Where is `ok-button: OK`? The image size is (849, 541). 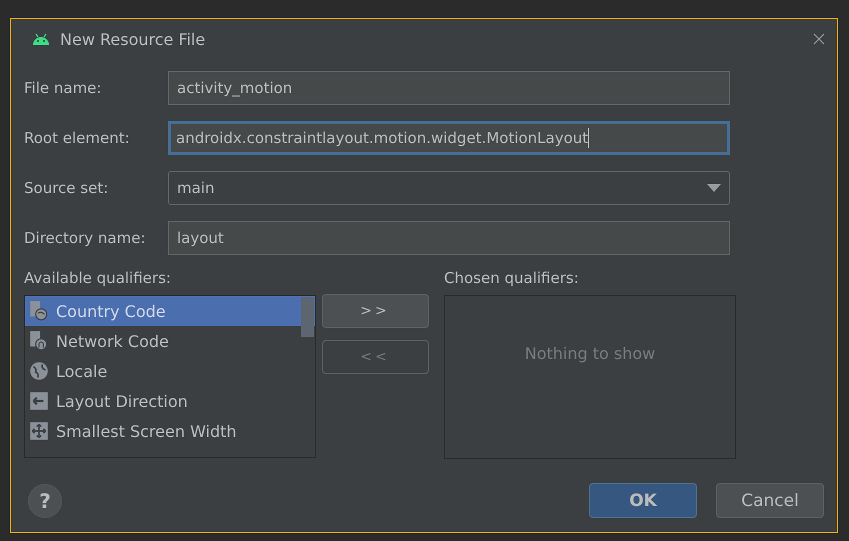
ok-button: OK is located at coordinates (643, 500).